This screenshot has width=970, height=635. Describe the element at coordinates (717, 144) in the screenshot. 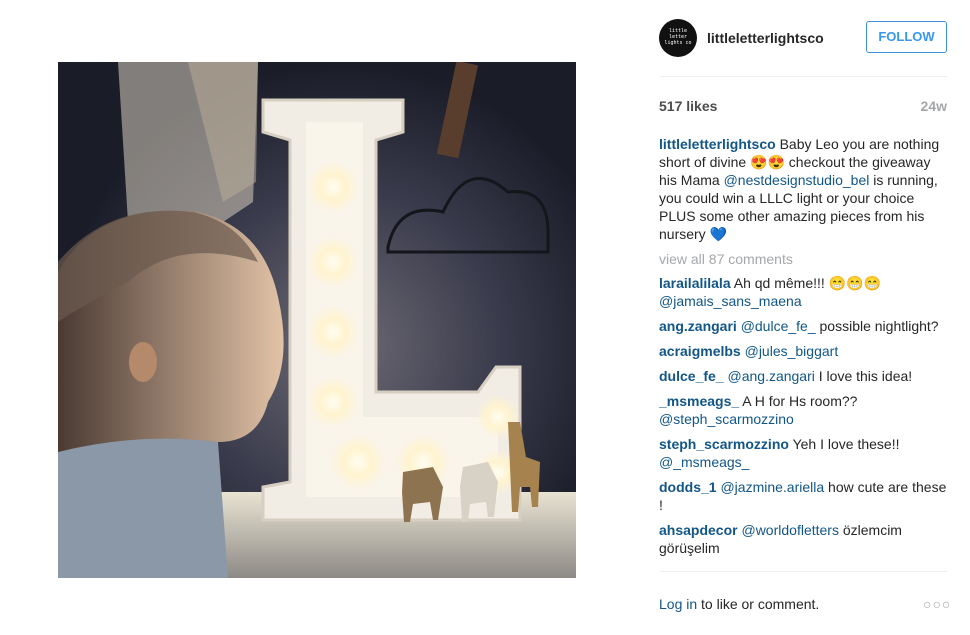

I see `caption-username: littleletterlightsco` at that location.